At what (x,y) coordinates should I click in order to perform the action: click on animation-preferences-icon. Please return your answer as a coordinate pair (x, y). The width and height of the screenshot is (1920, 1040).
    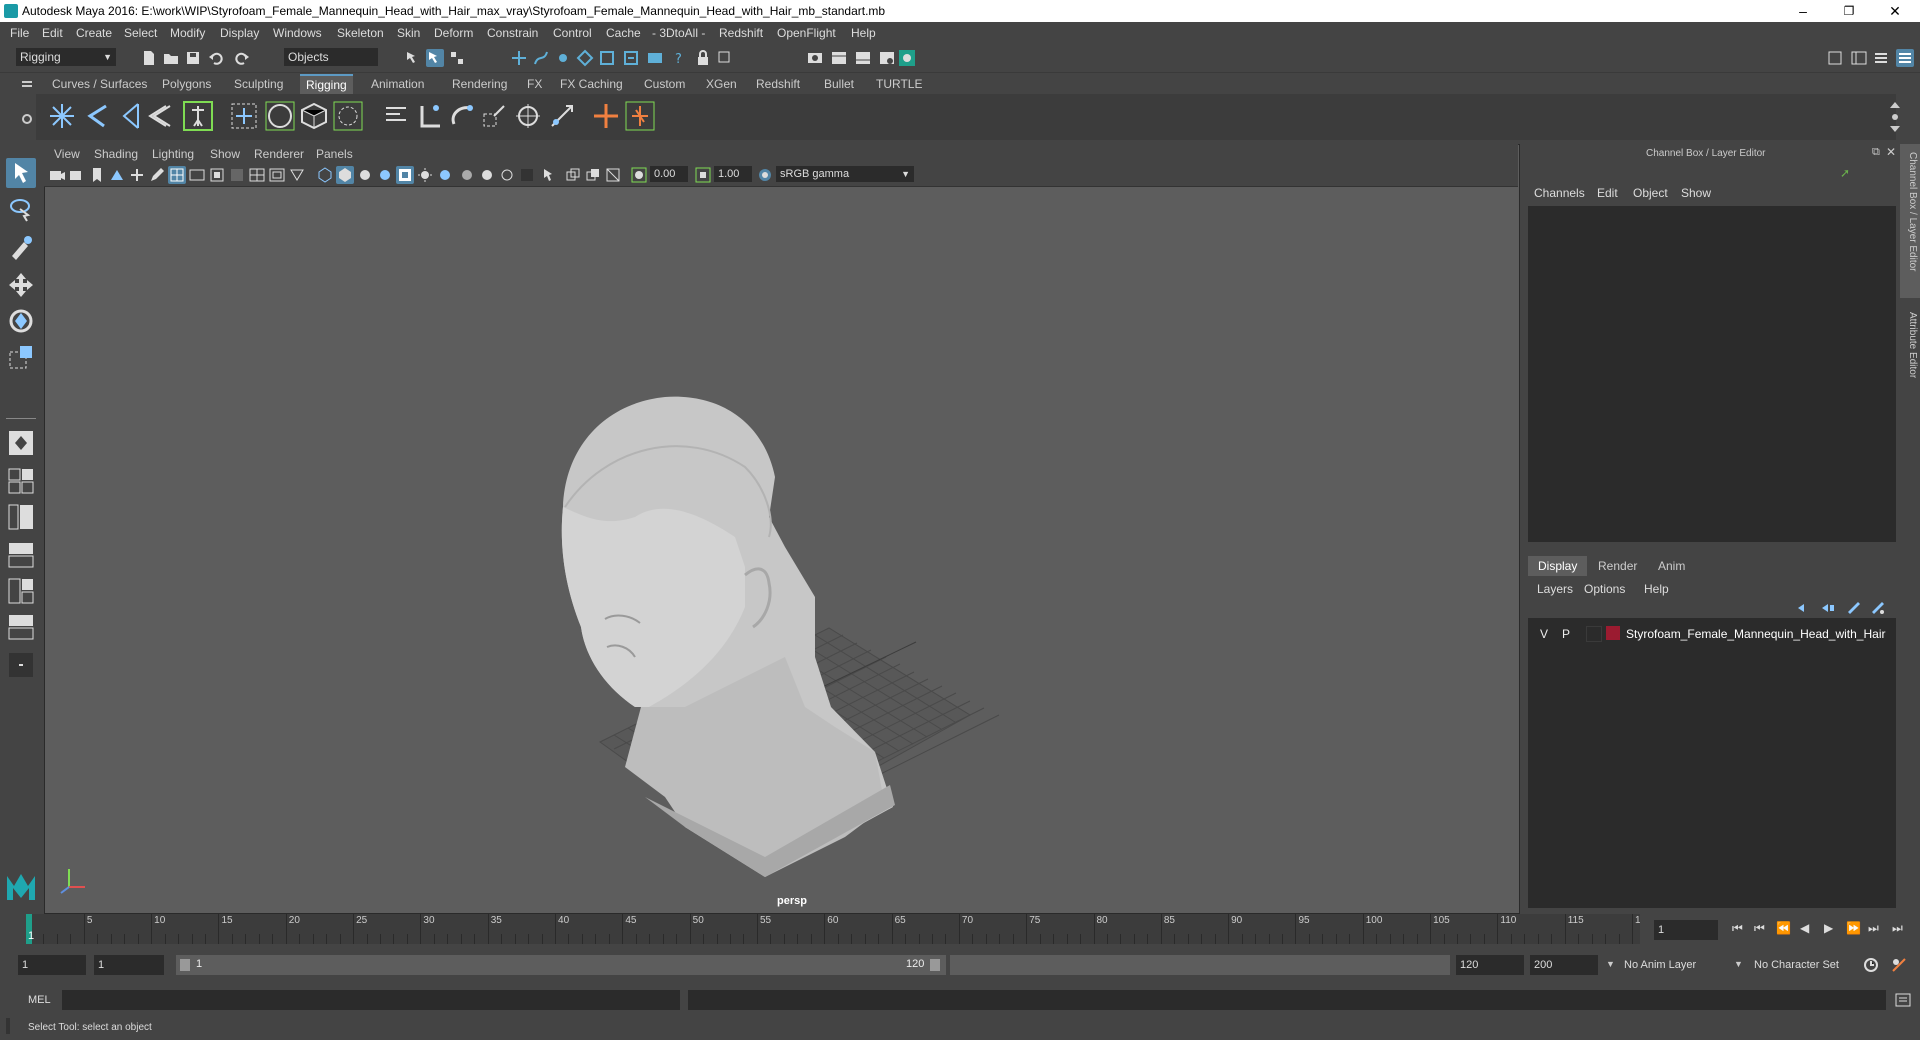
    Looking at the image, I should click on (1899, 965).